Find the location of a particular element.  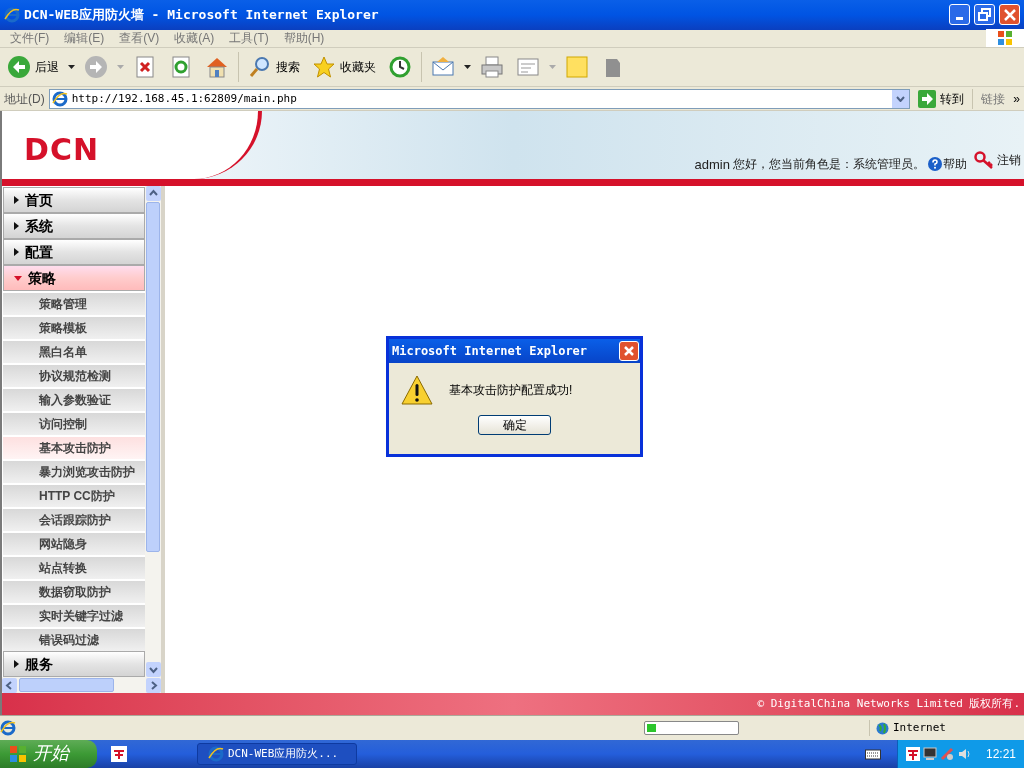

printer-icon is located at coordinates (492, 67).